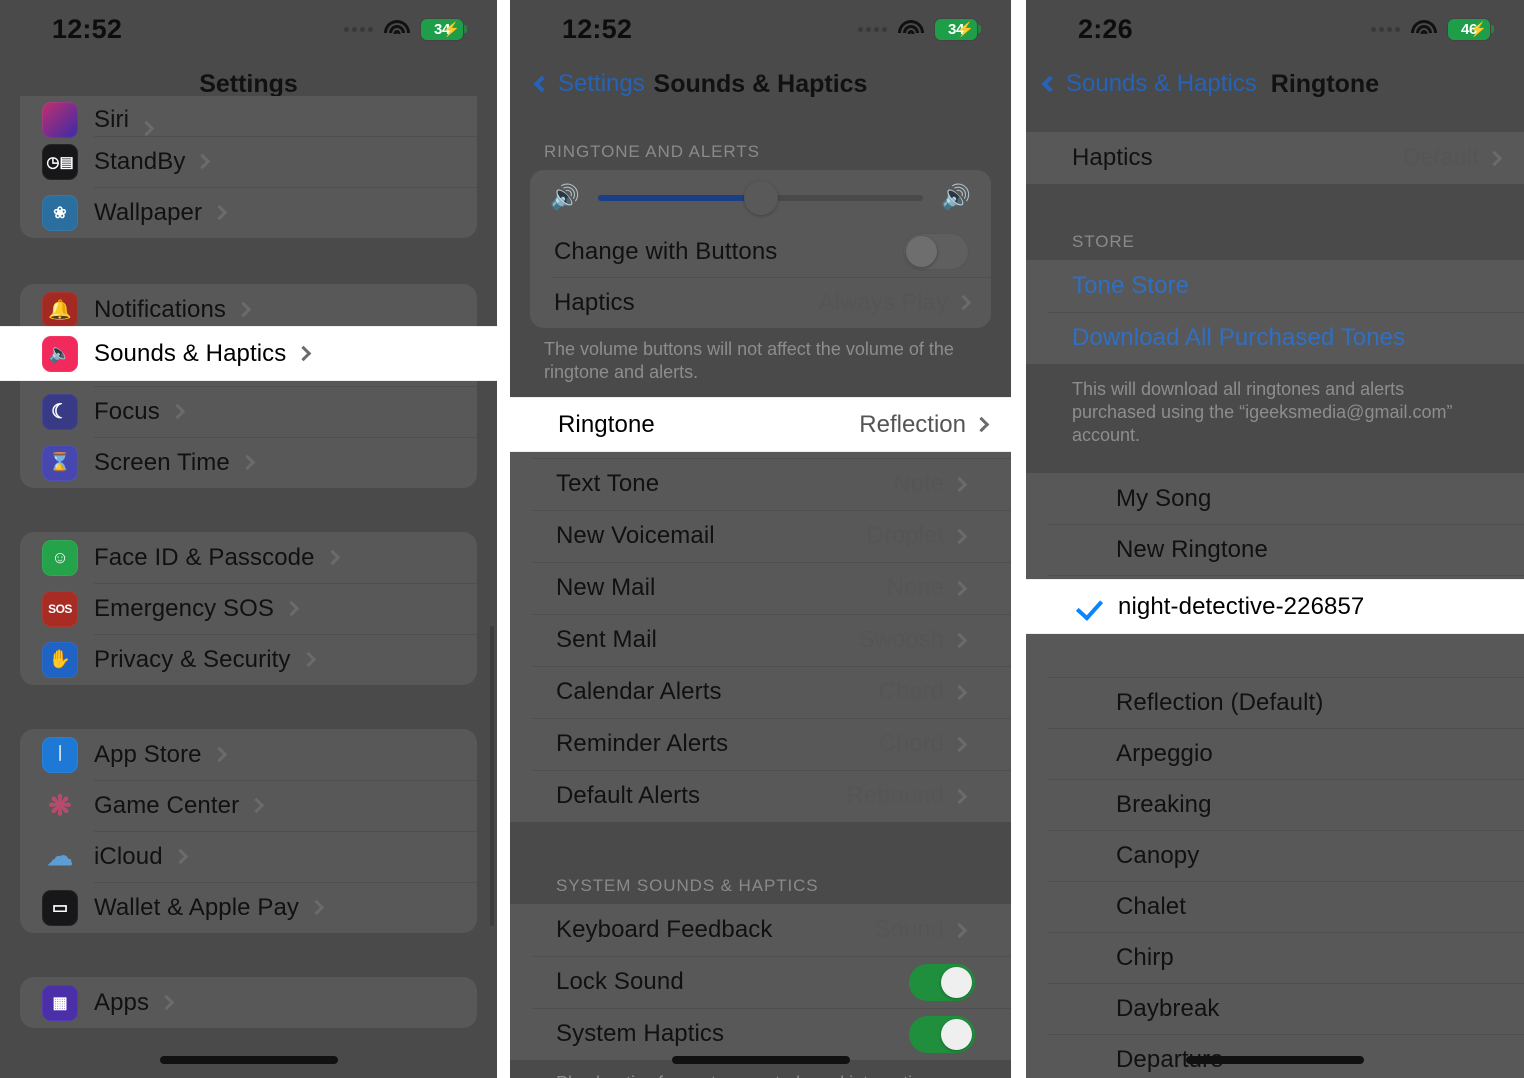 This screenshot has width=1524, height=1078. What do you see at coordinates (909, 930) in the screenshot?
I see `row-value: Sound` at bounding box center [909, 930].